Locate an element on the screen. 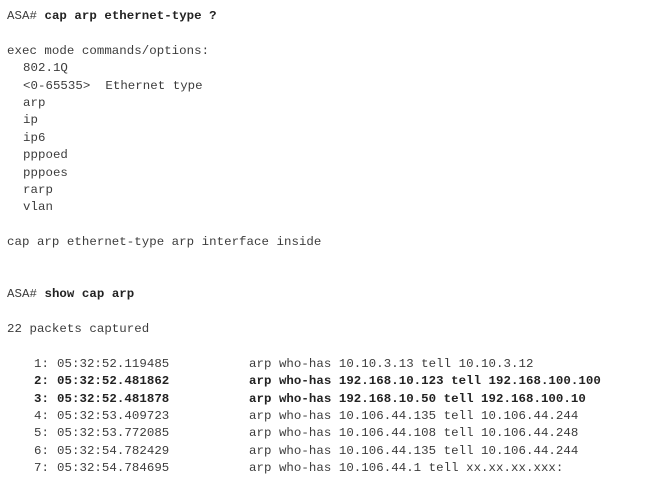 The height and width of the screenshot is (493, 665). packet-number: 3: is located at coordinates (41, 398).